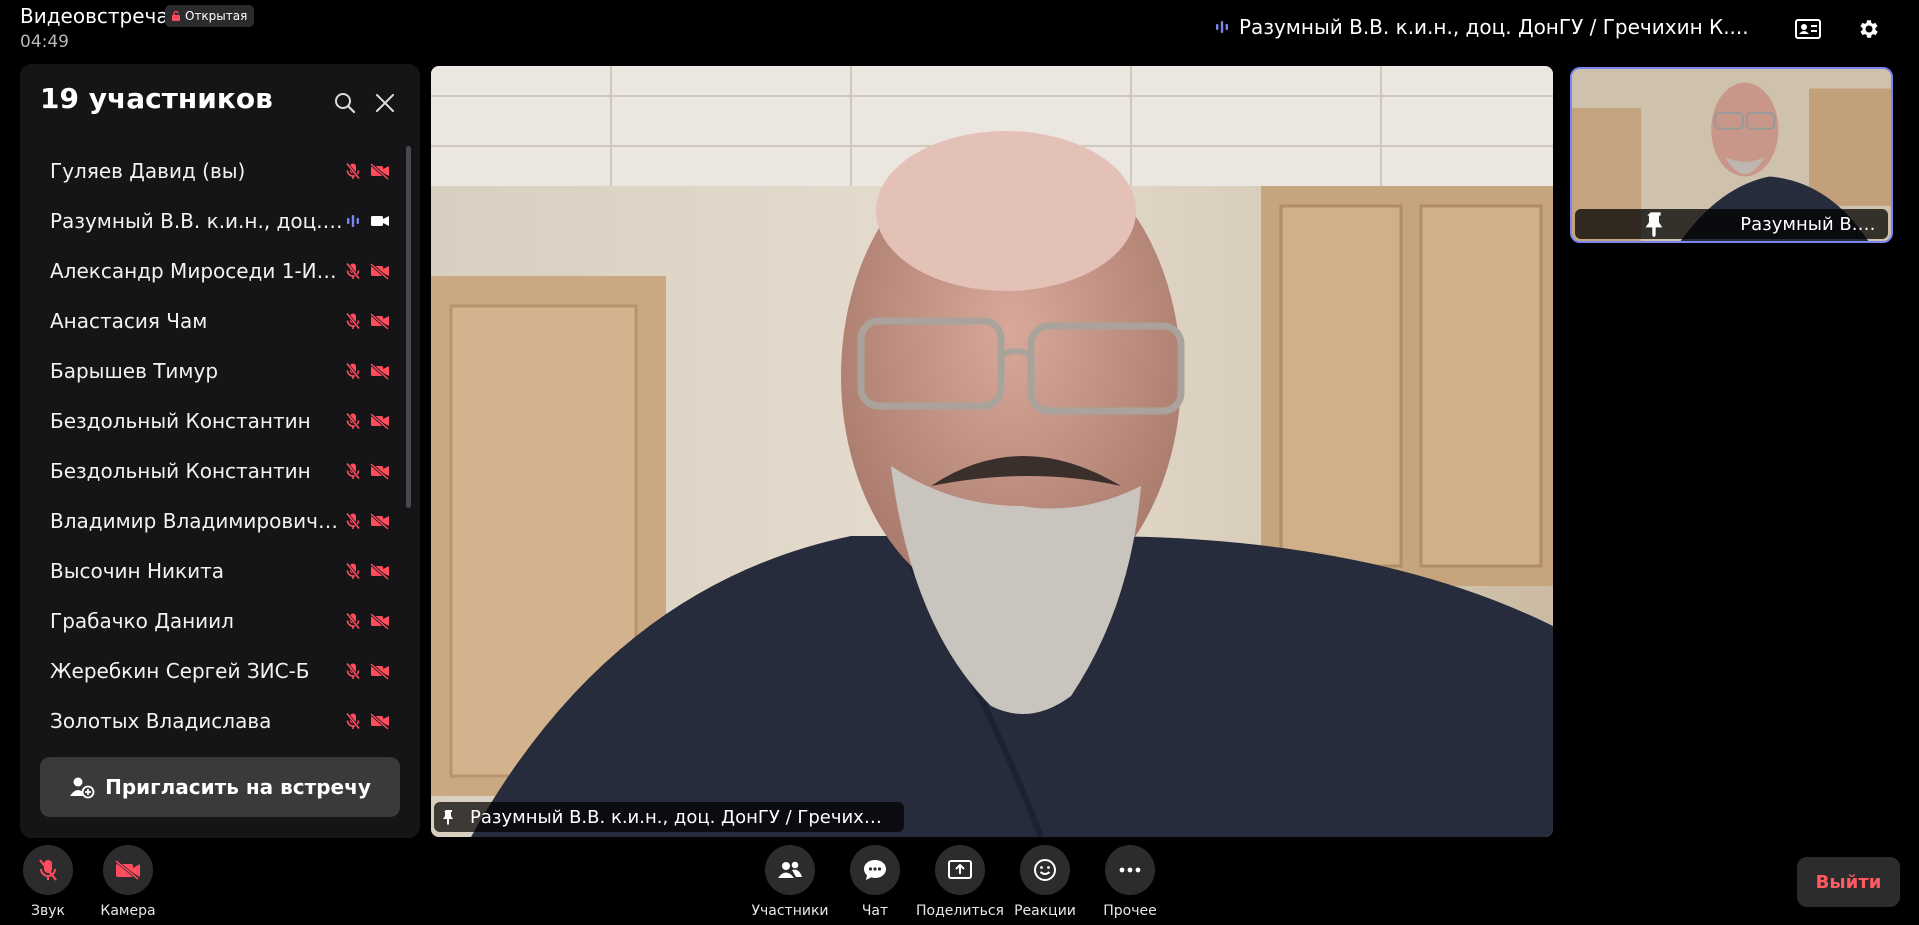 The height and width of the screenshot is (925, 1919). Describe the element at coordinates (210, 321) in the screenshot. I see `participant-row: Анастасия Чам` at that location.